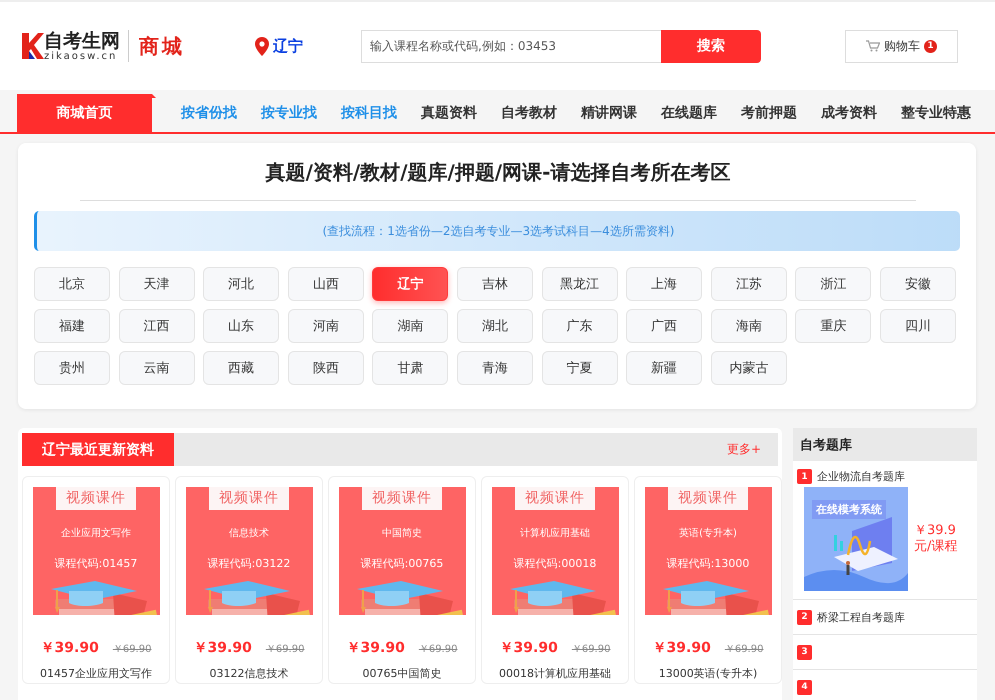 This screenshot has width=995, height=700. Describe the element at coordinates (748, 326) in the screenshot. I see `region-button: 海南` at that location.